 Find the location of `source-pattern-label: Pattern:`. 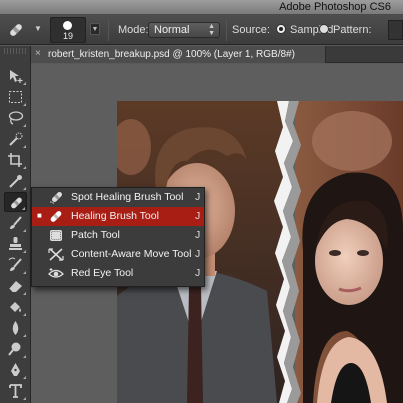

source-pattern-label: Pattern: is located at coordinates (352, 30).